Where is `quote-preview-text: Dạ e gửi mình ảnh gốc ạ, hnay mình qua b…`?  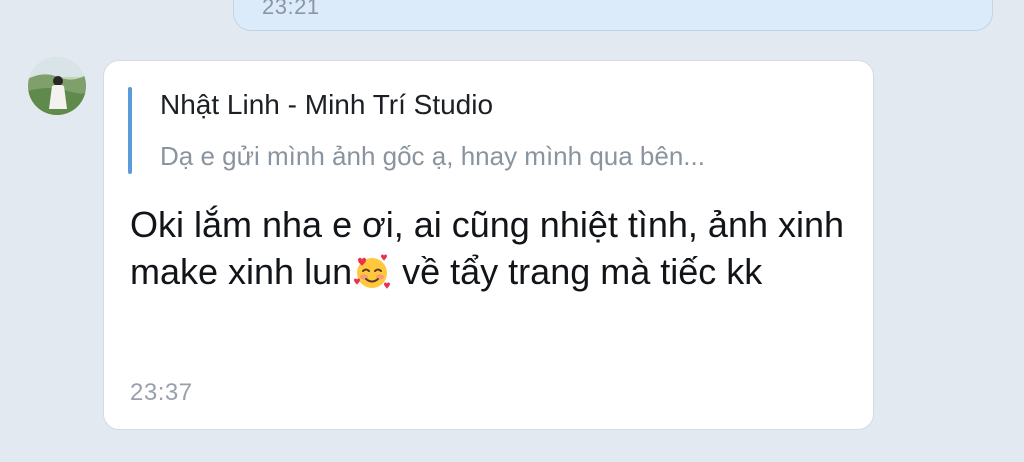 quote-preview-text: Dạ e gửi mình ảnh gốc ạ, hnay mình qua b… is located at coordinates (432, 156).